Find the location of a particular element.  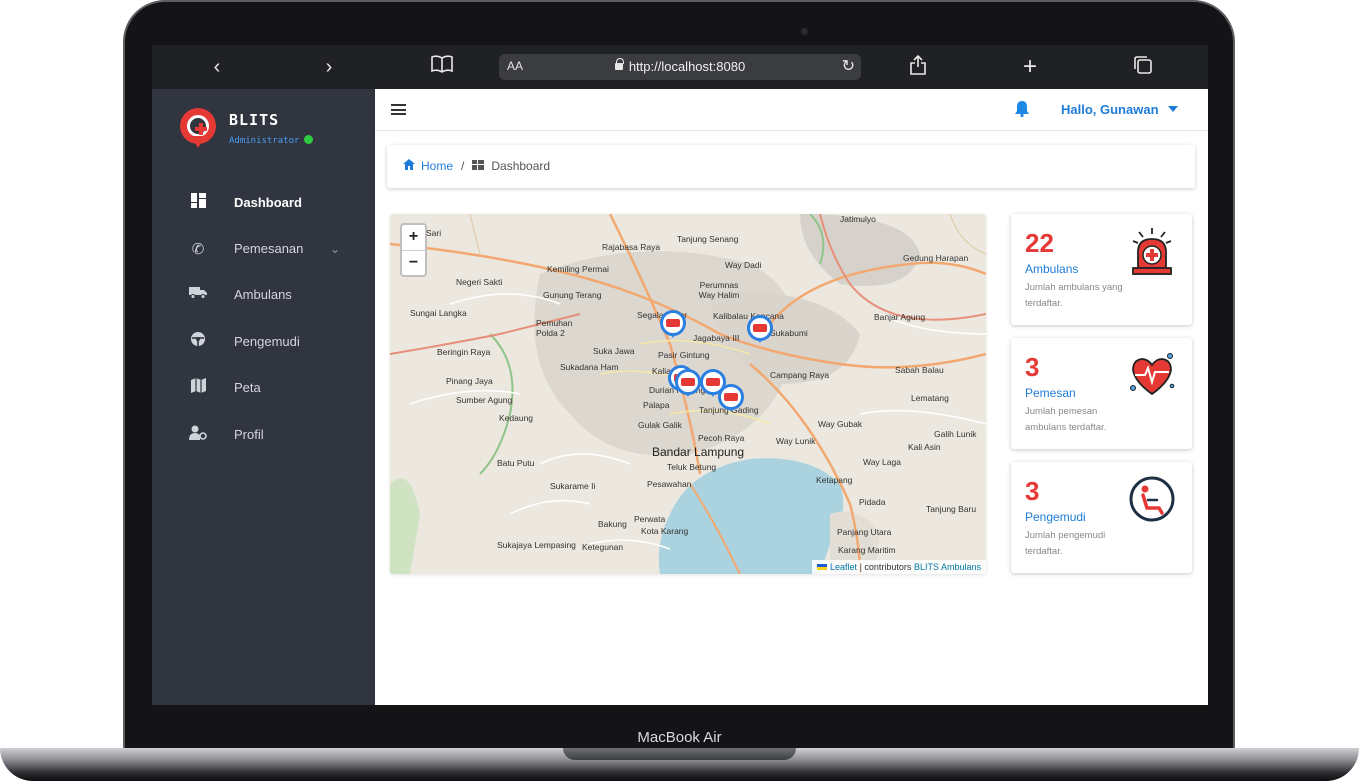

book-icon is located at coordinates (442, 67).